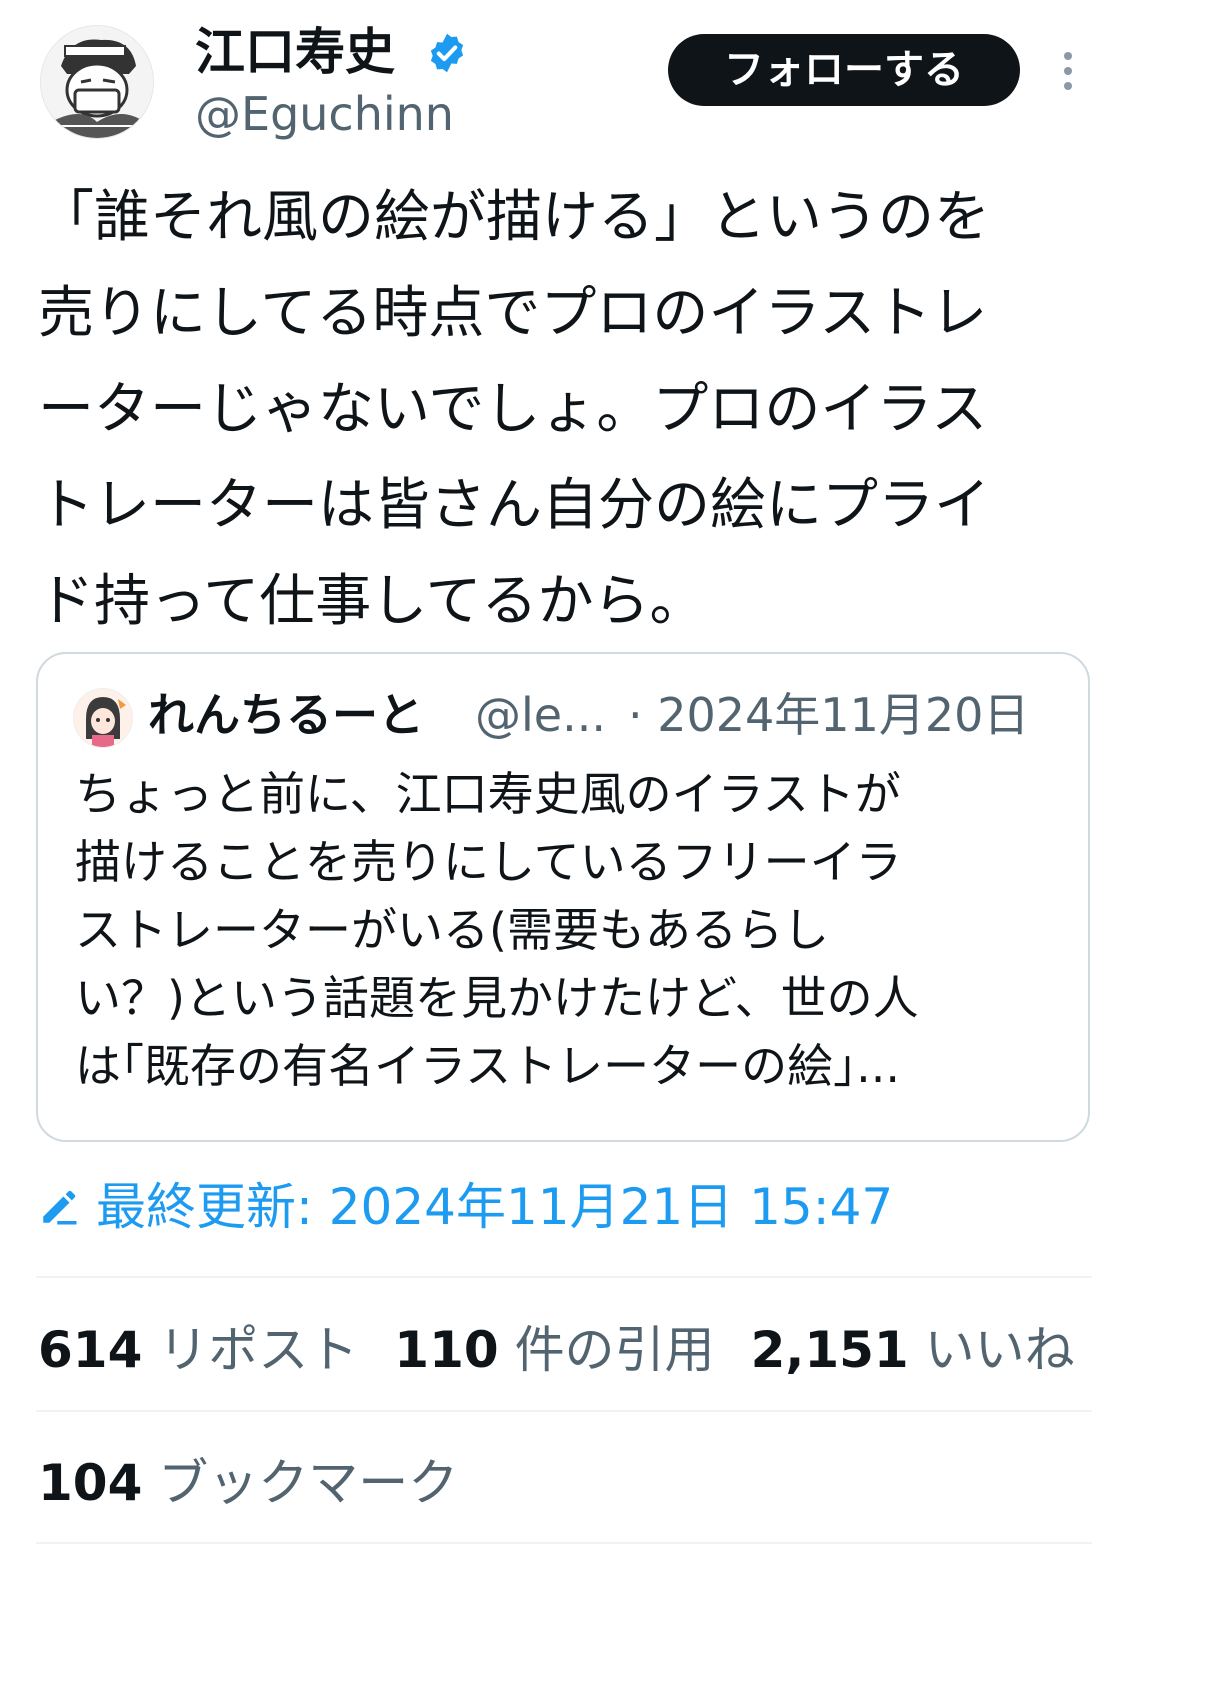  Describe the element at coordinates (446, 1350) in the screenshot. I see `quotes-count: 110` at that location.